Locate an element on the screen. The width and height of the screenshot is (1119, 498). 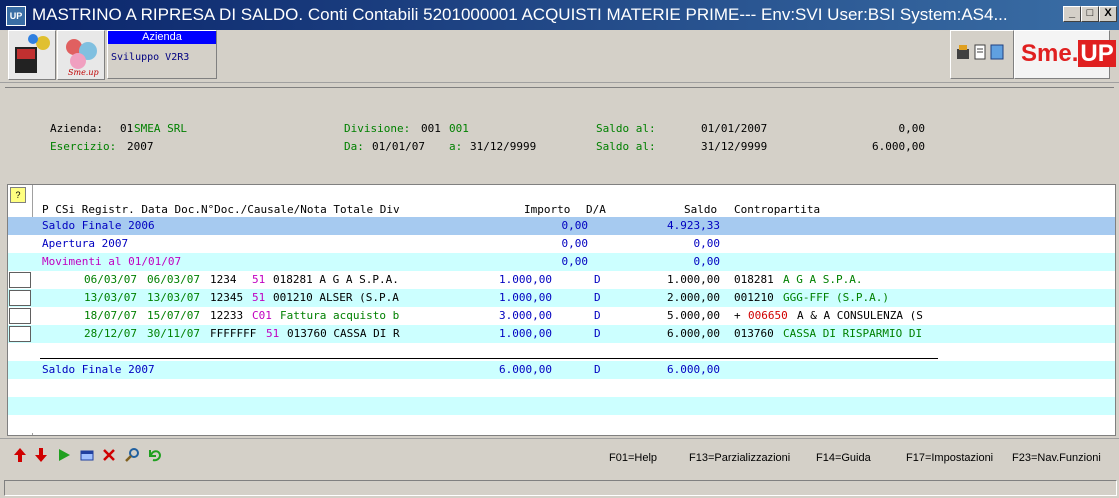
row-doc-date: 30/11/07 is located at coordinates (173, 333).